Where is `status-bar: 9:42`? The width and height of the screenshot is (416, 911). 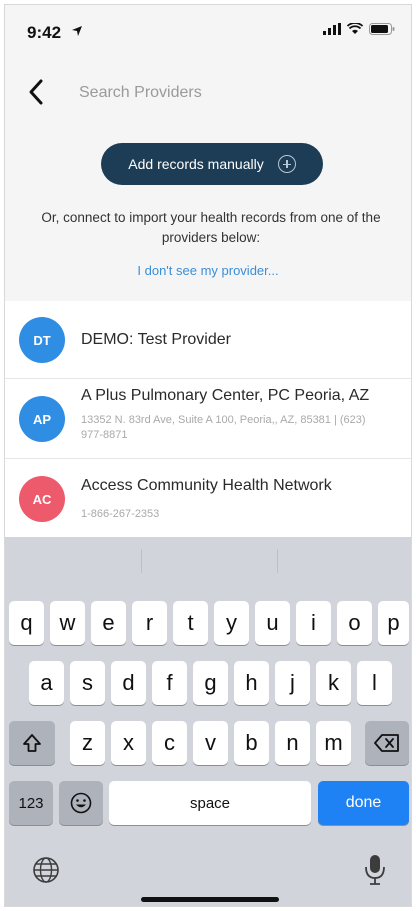 status-bar: 9:42 is located at coordinates (208, 31).